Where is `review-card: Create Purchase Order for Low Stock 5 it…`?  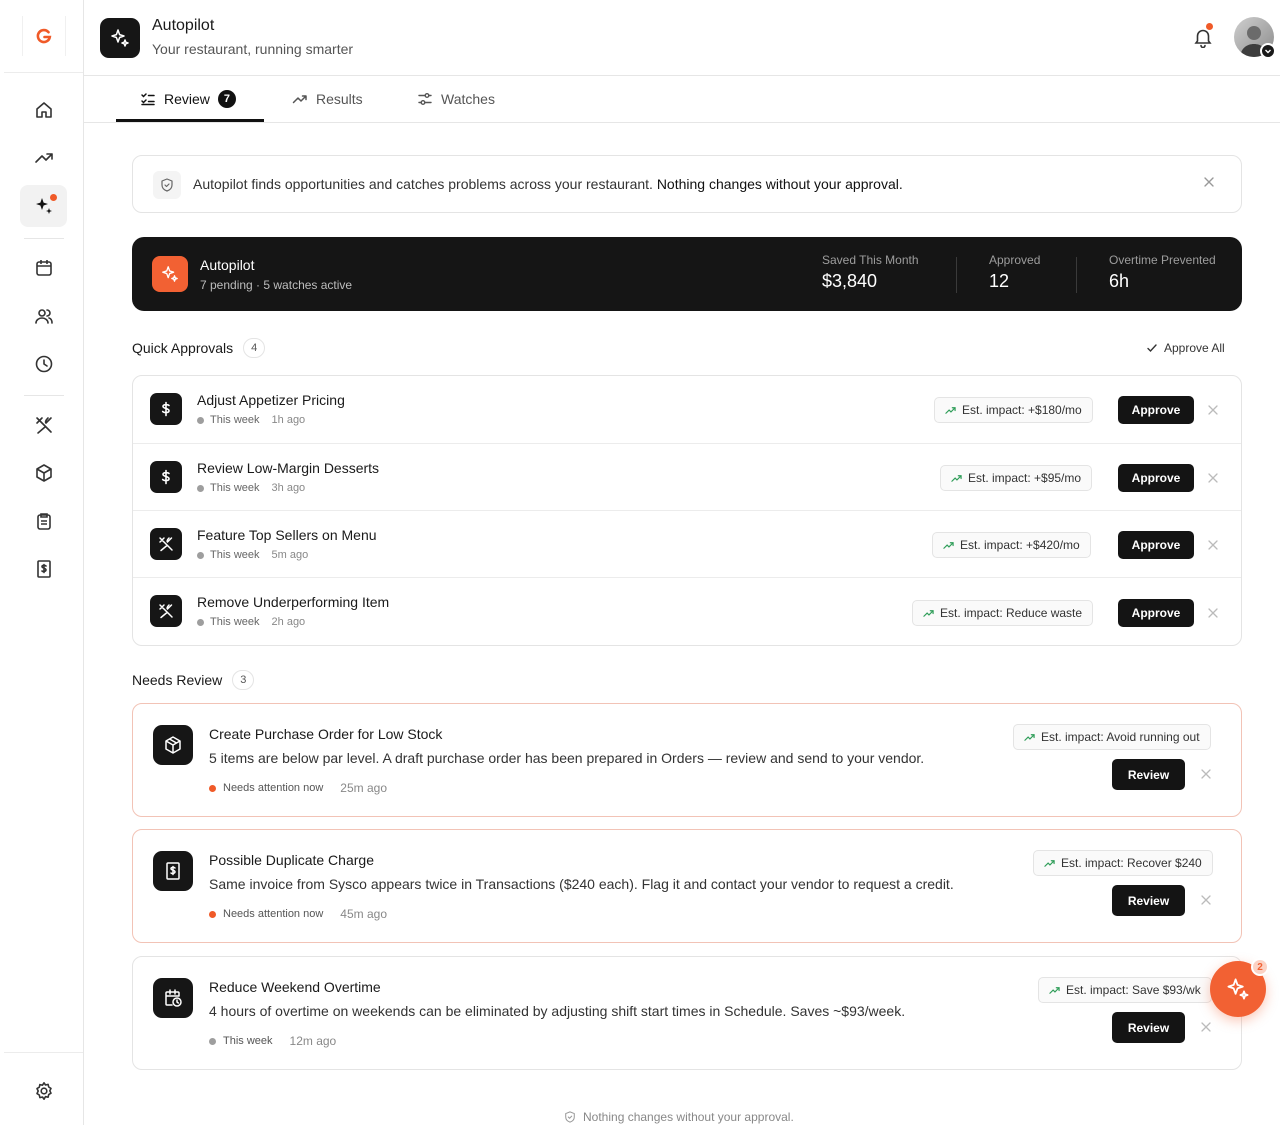 review-card: Create Purchase Order for Low Stock 5 it… is located at coordinates (687, 760).